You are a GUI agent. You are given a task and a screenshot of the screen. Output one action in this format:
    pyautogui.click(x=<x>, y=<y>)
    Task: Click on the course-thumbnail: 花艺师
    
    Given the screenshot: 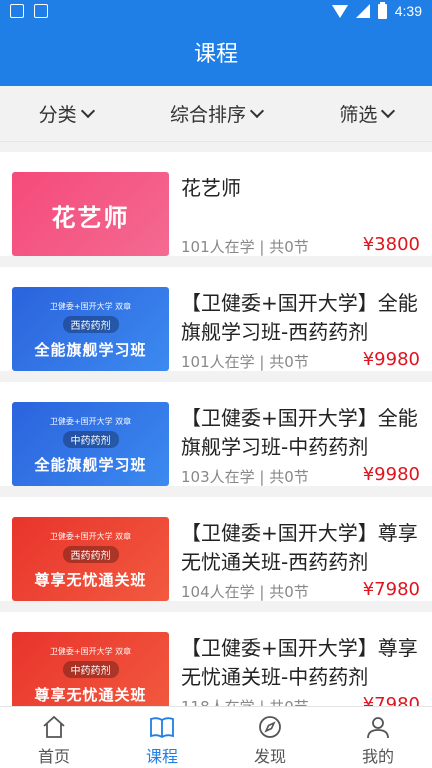 What is the action you would take?
    pyautogui.click(x=90, y=214)
    